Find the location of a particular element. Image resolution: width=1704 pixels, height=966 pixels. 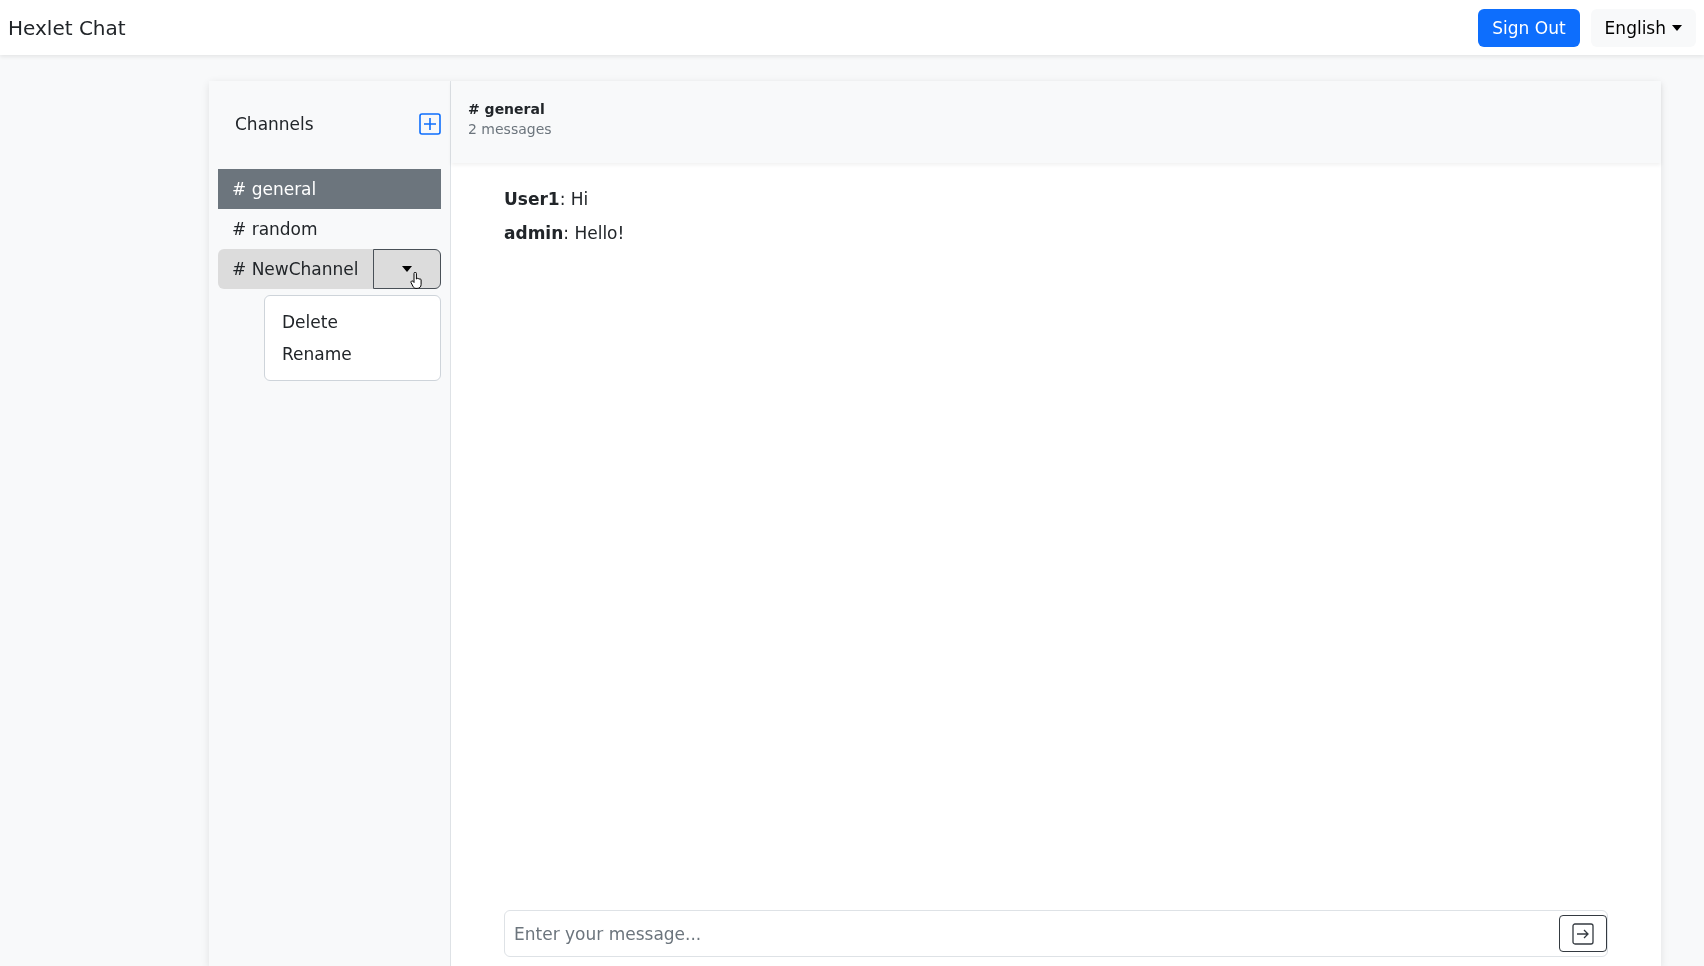

app-title: Hexlet Chat is located at coordinates (67, 27).